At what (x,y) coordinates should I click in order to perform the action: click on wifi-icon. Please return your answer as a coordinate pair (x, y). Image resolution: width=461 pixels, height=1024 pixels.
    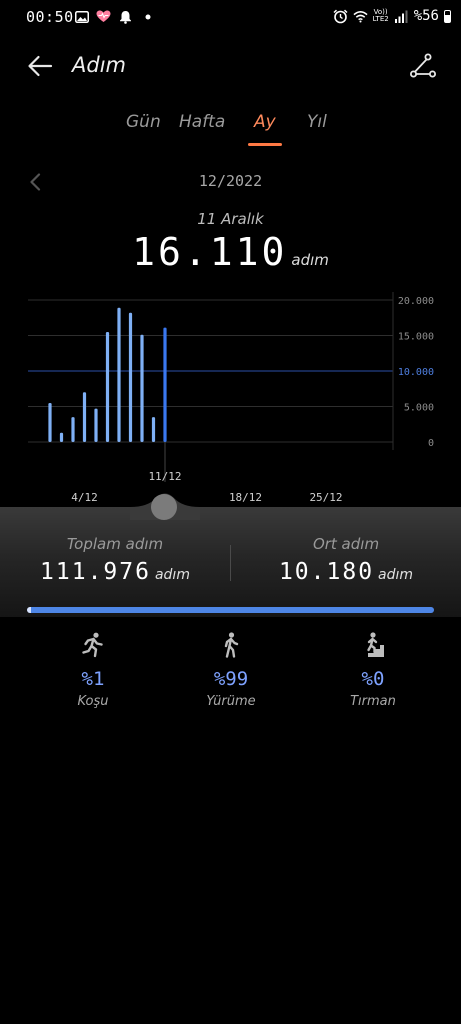
    Looking at the image, I should click on (360, 16).